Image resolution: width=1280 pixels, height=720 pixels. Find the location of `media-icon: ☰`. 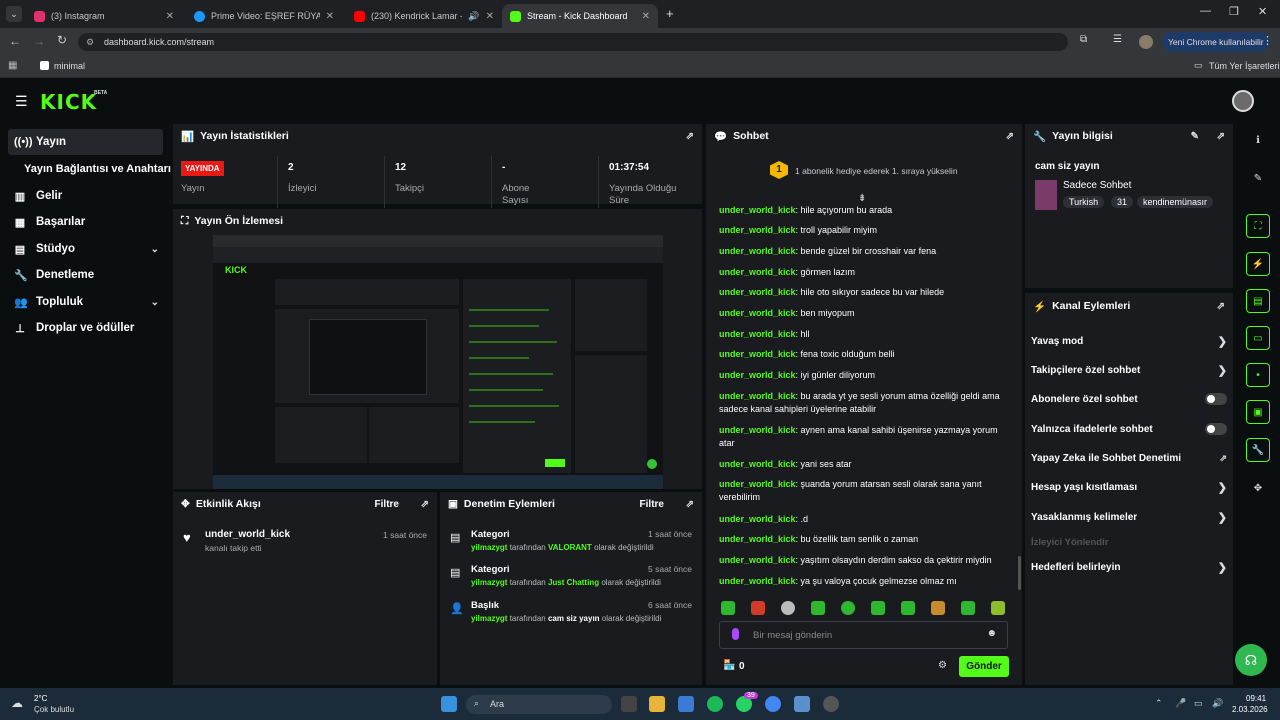

media-icon: ☰ is located at coordinates (1117, 39).